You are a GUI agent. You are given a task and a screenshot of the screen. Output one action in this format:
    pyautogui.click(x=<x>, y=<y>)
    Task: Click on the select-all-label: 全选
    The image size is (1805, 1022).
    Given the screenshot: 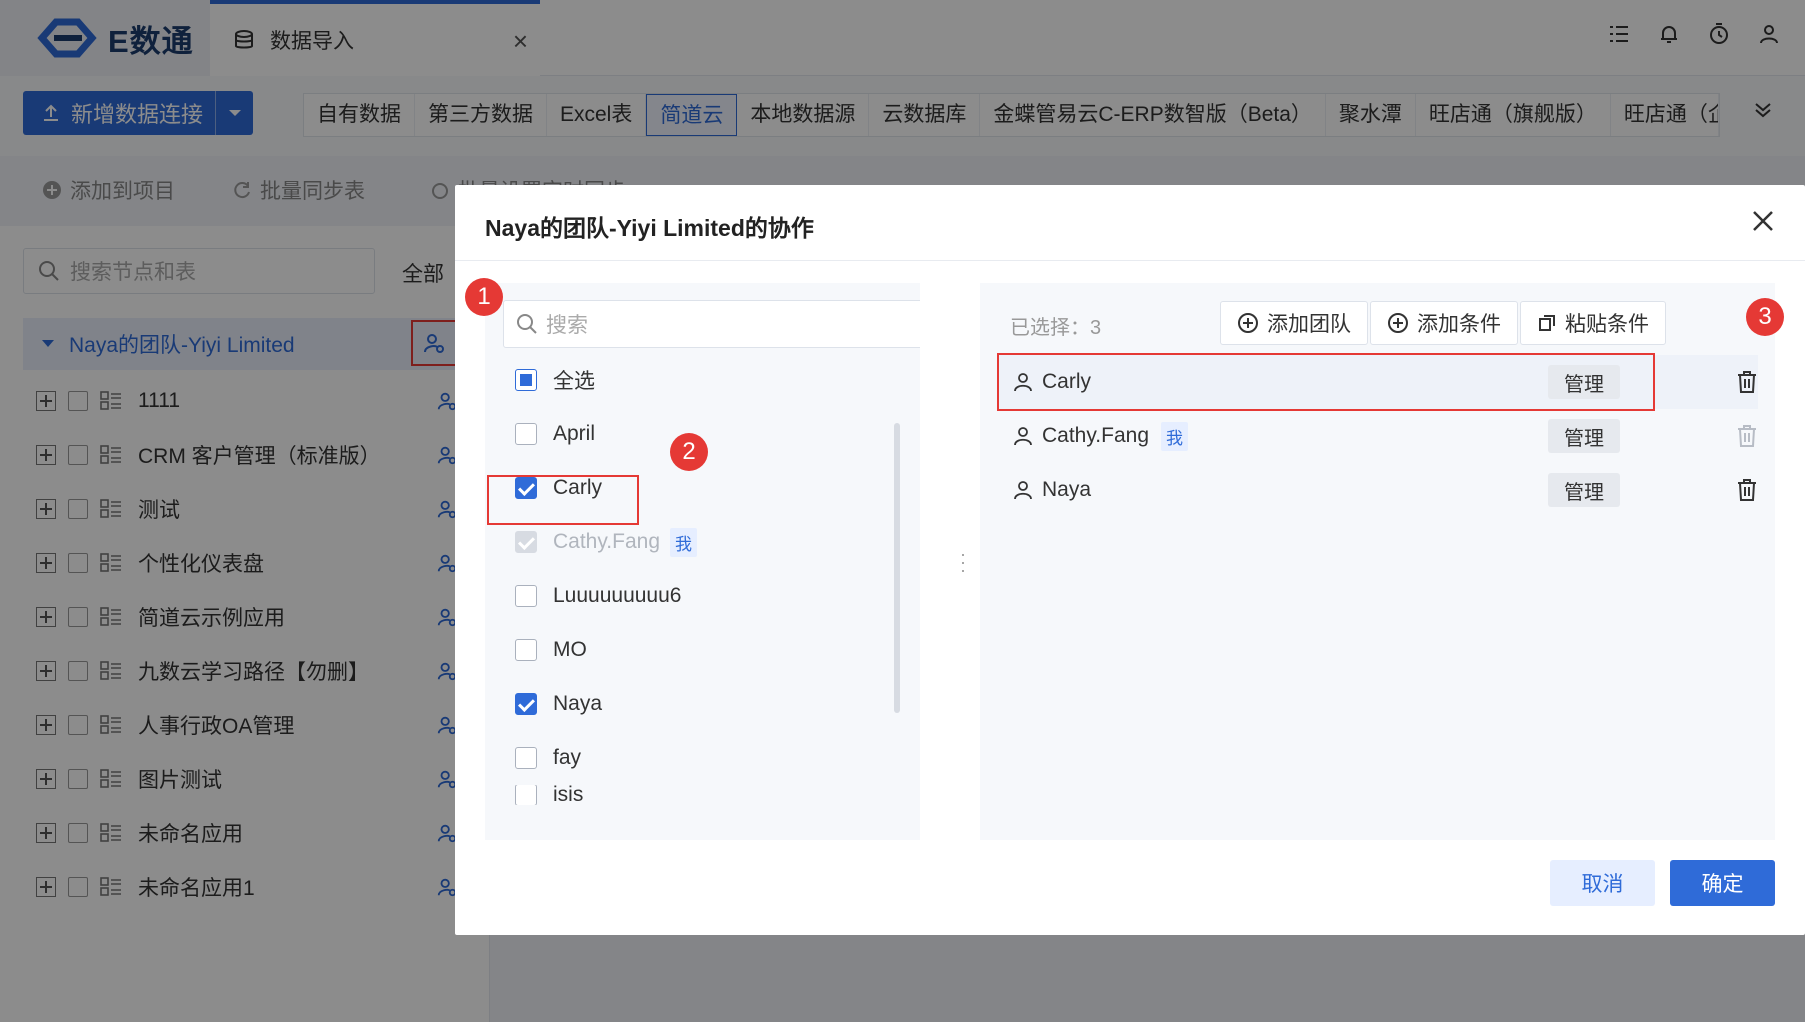 What is the action you would take?
    pyautogui.click(x=574, y=381)
    